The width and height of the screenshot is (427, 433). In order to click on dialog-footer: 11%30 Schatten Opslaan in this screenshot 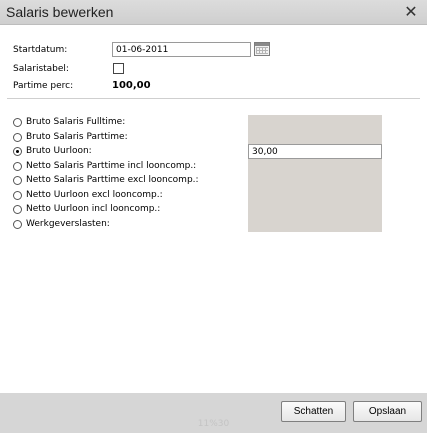, I will do `click(213, 413)`.